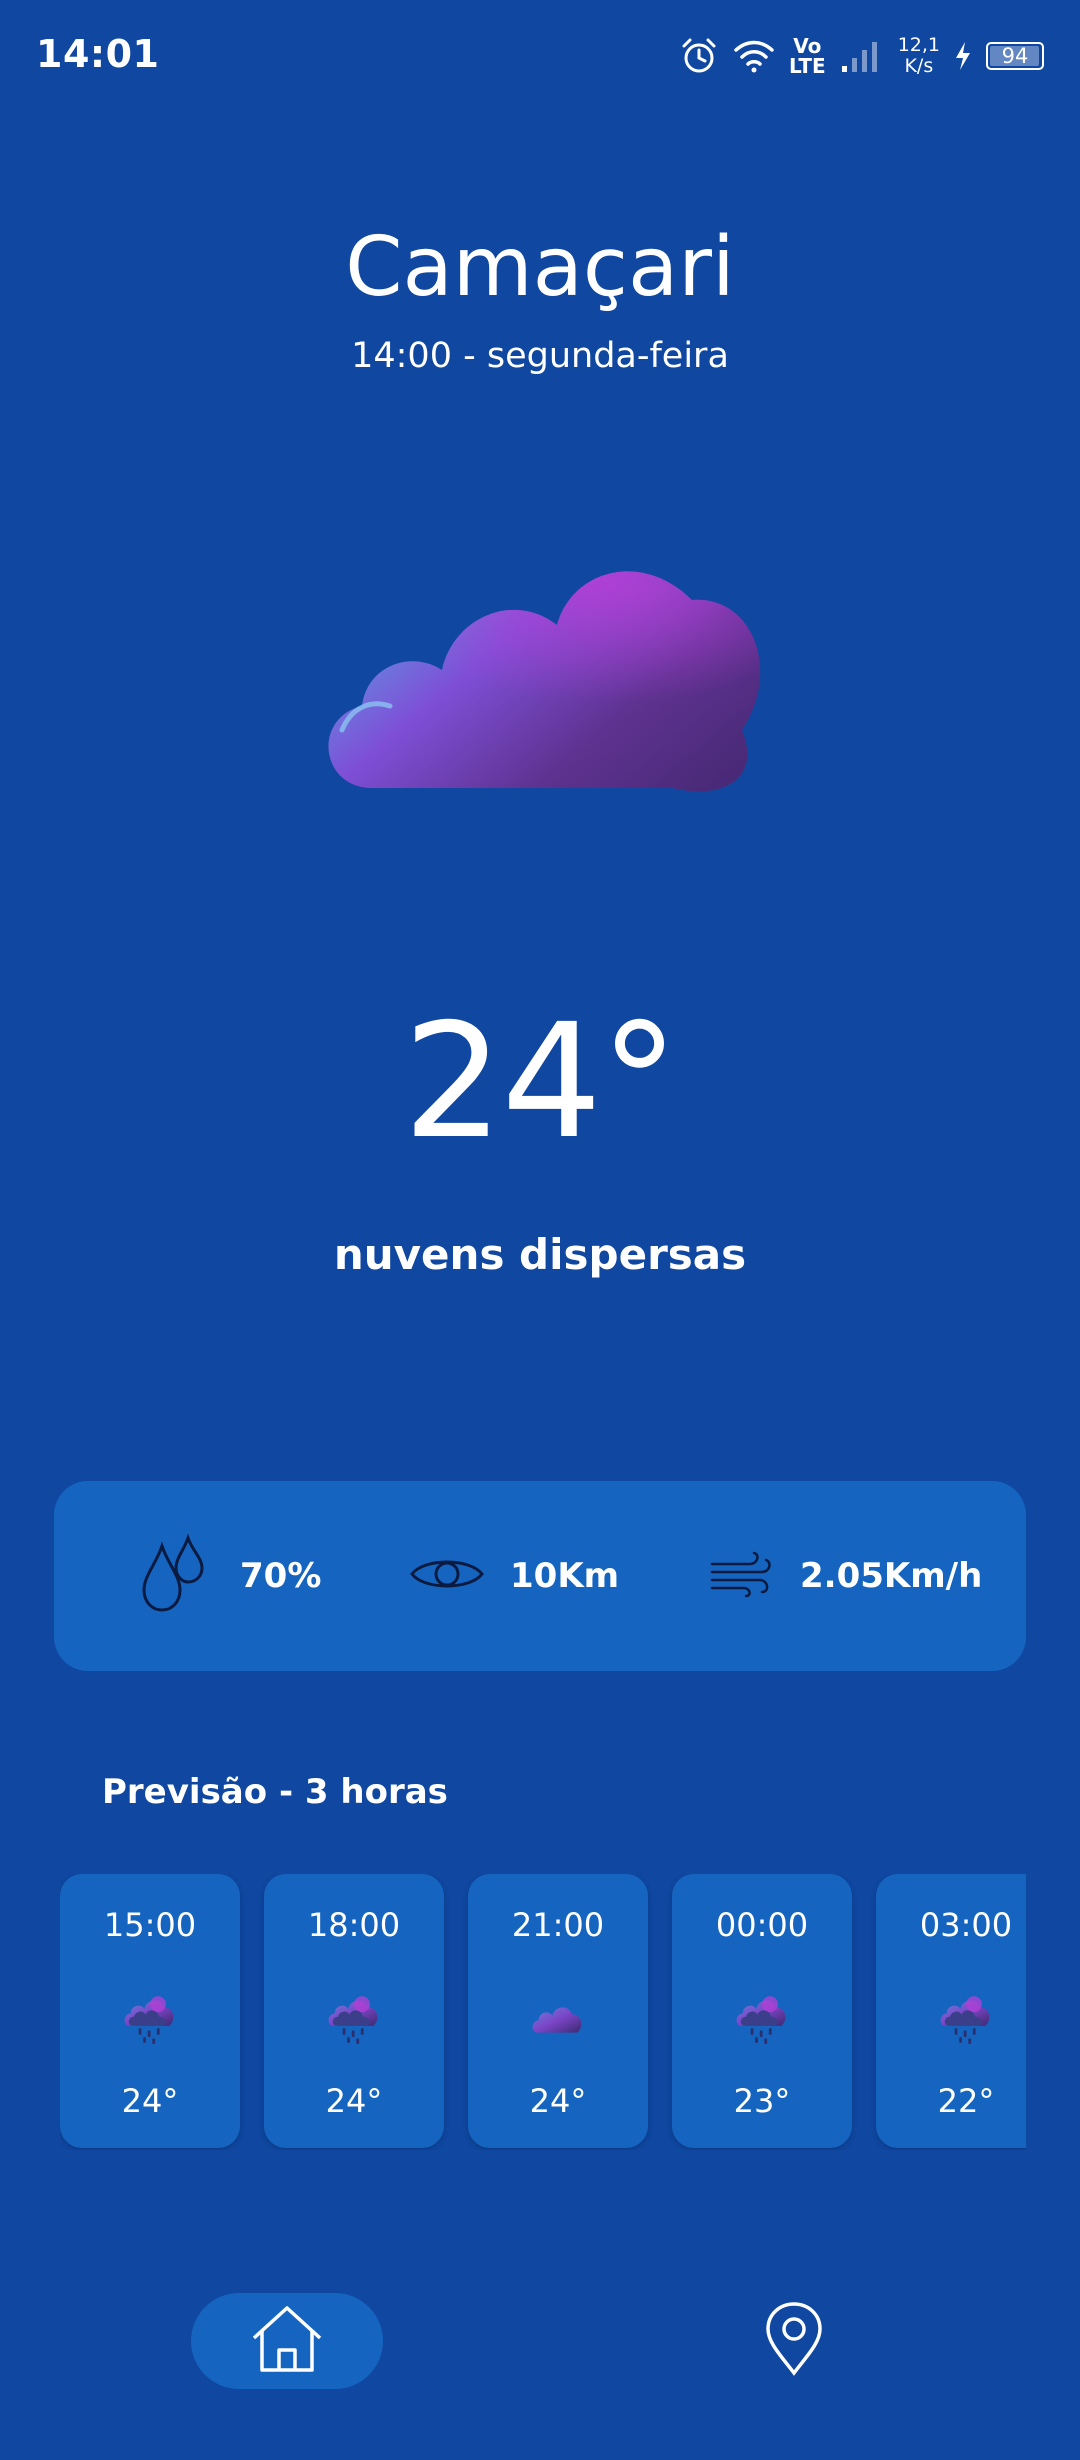 The height and width of the screenshot is (2460, 1080). I want to click on forecast-time: 18:00, so click(354, 1925).